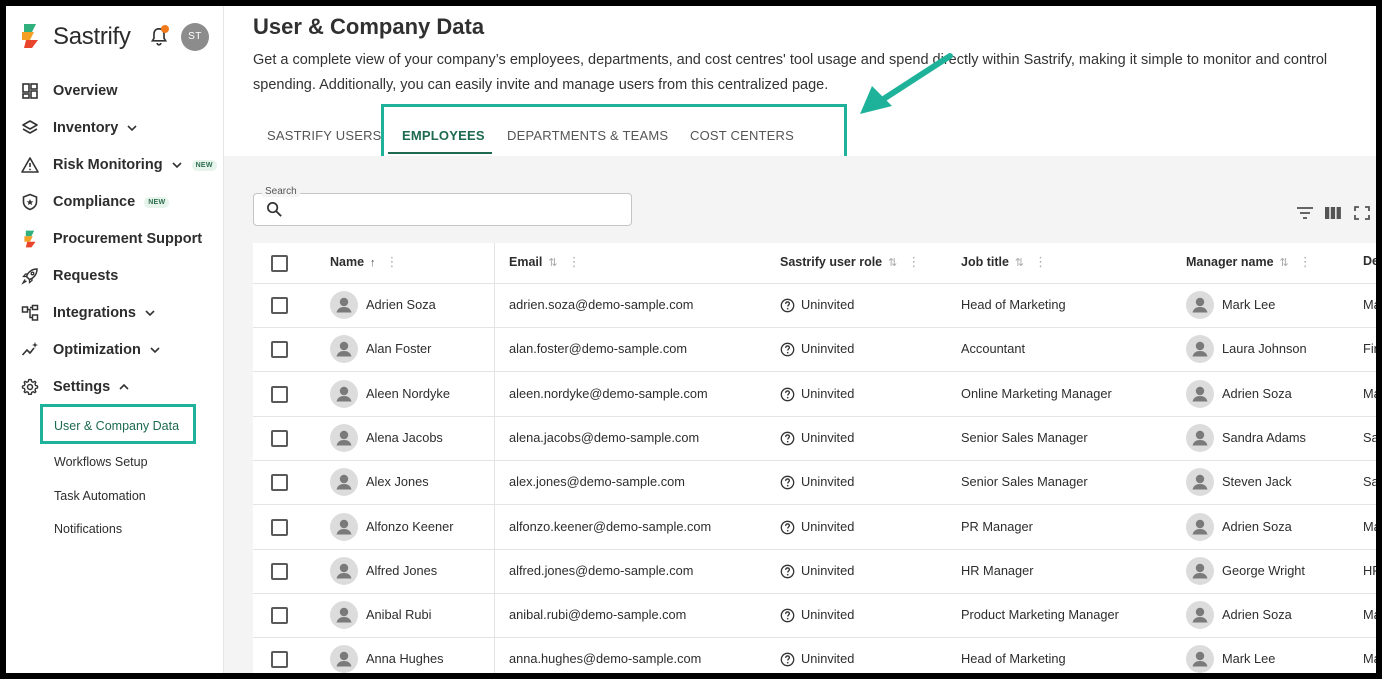 The height and width of the screenshot is (679, 1382). What do you see at coordinates (92, 37) in the screenshot?
I see `app-name: Sastrify` at bounding box center [92, 37].